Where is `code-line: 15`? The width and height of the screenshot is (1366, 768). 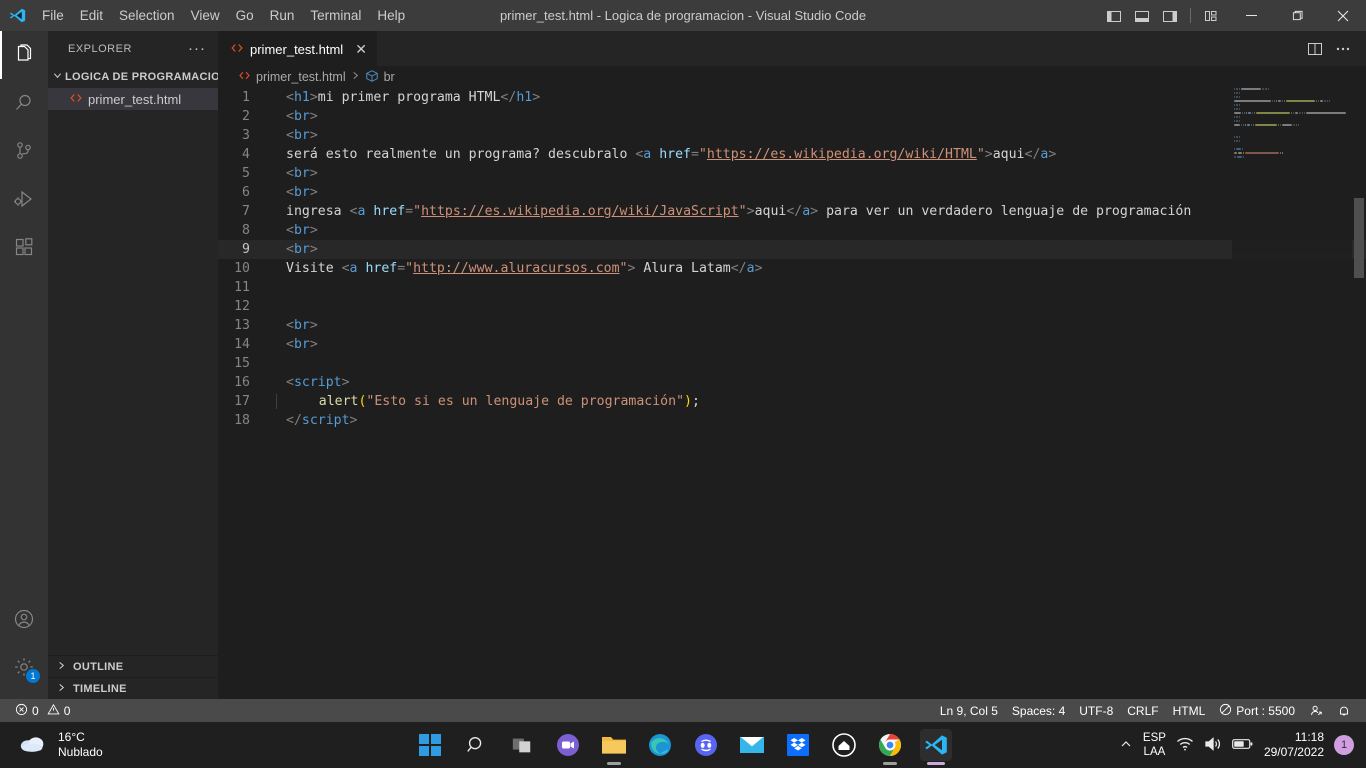 code-line: 15 is located at coordinates (792, 363).